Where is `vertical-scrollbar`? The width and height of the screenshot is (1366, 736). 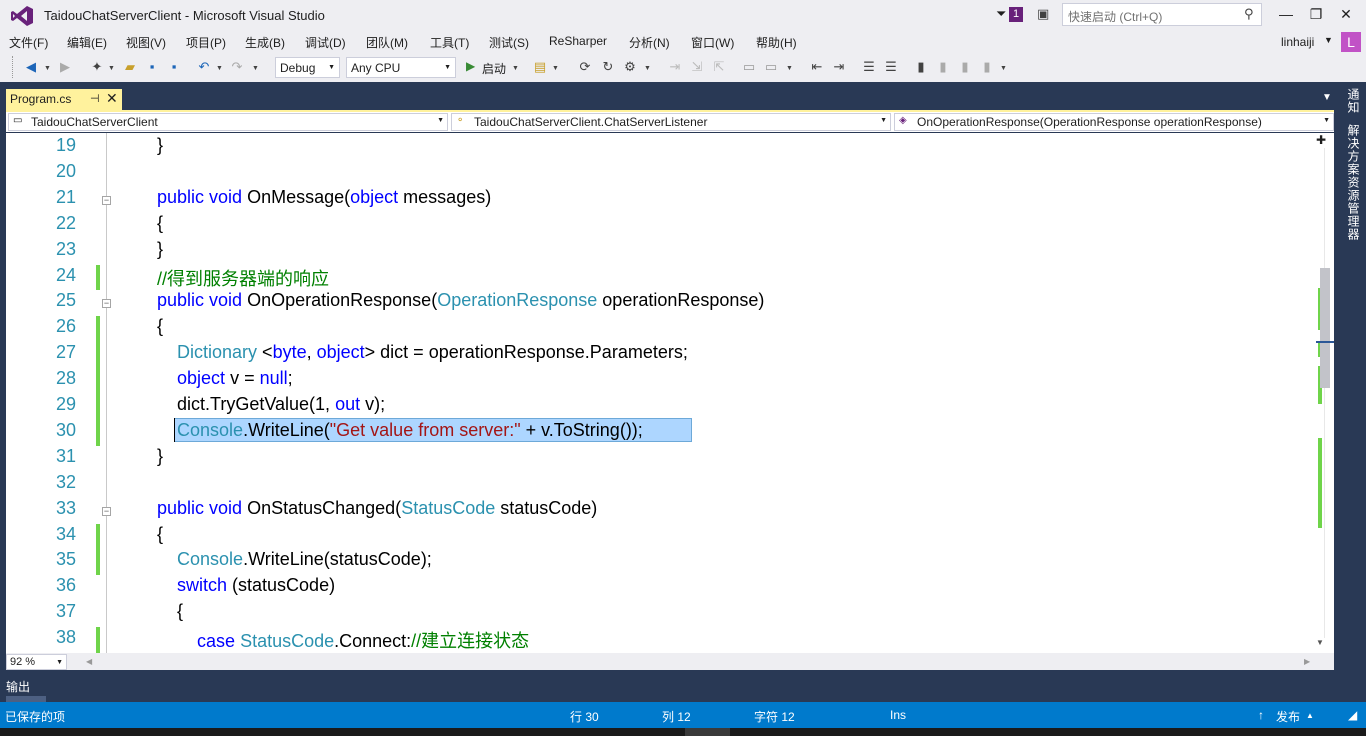
vertical-scrollbar is located at coordinates (1325, 400).